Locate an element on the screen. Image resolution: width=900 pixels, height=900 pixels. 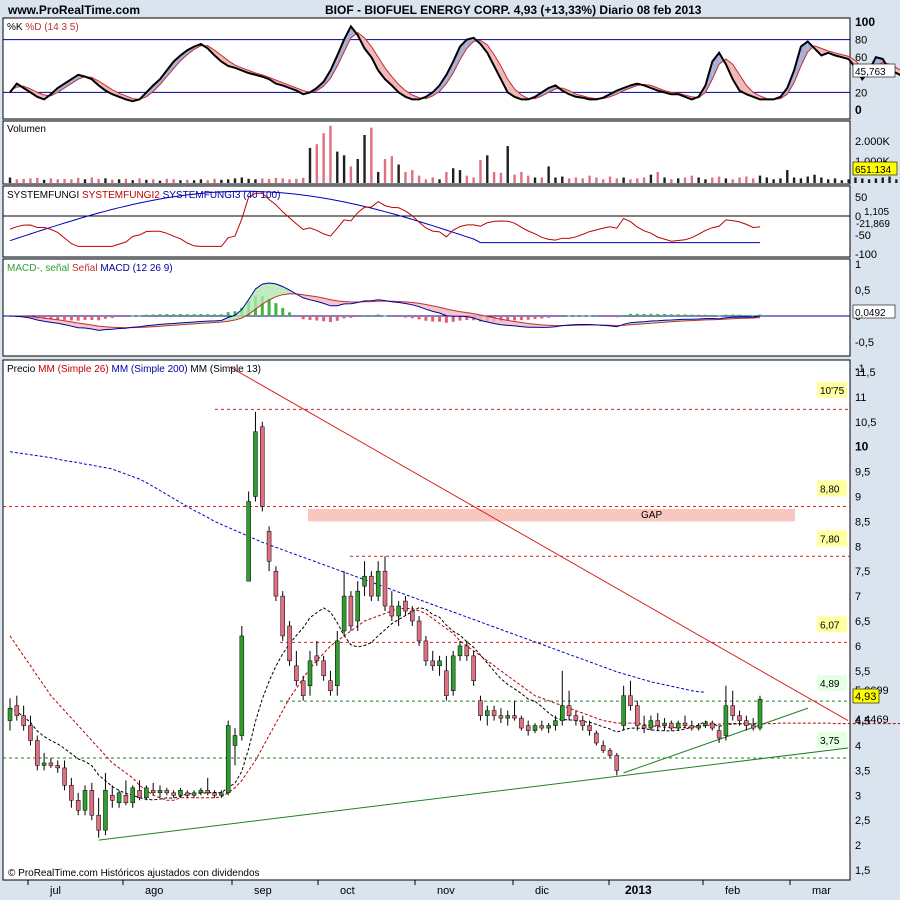
macd-tick-label: 0,5 is located at coordinates (862, 291).